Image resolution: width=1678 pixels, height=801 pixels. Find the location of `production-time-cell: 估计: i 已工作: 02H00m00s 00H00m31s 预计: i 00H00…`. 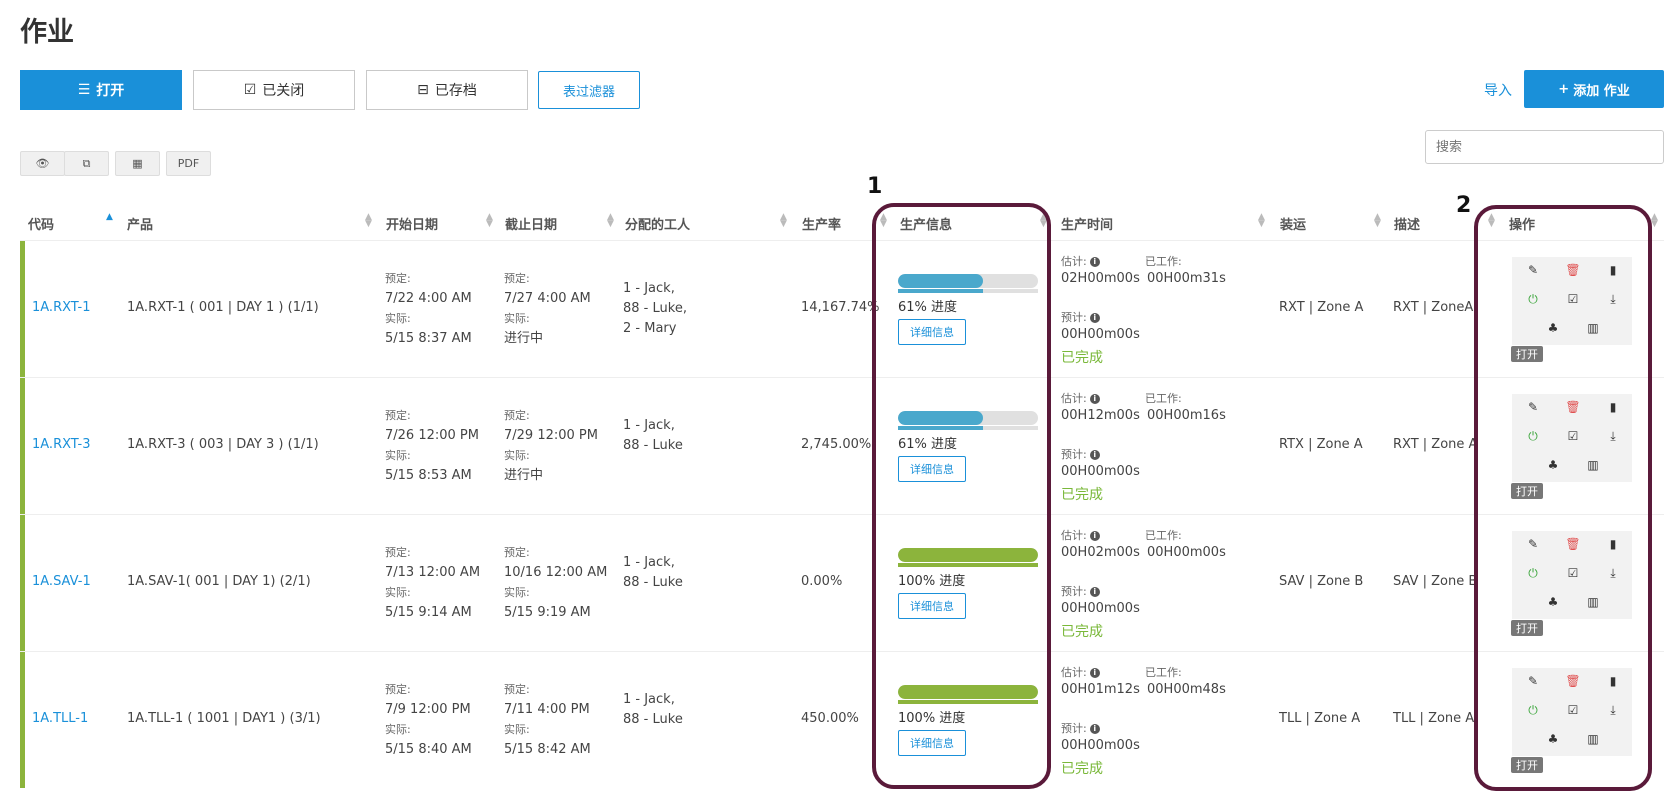

production-time-cell: 估计: i 已工作: 02H00m00s 00H00m31s 预计: i 00H00… is located at coordinates (1176, 314).